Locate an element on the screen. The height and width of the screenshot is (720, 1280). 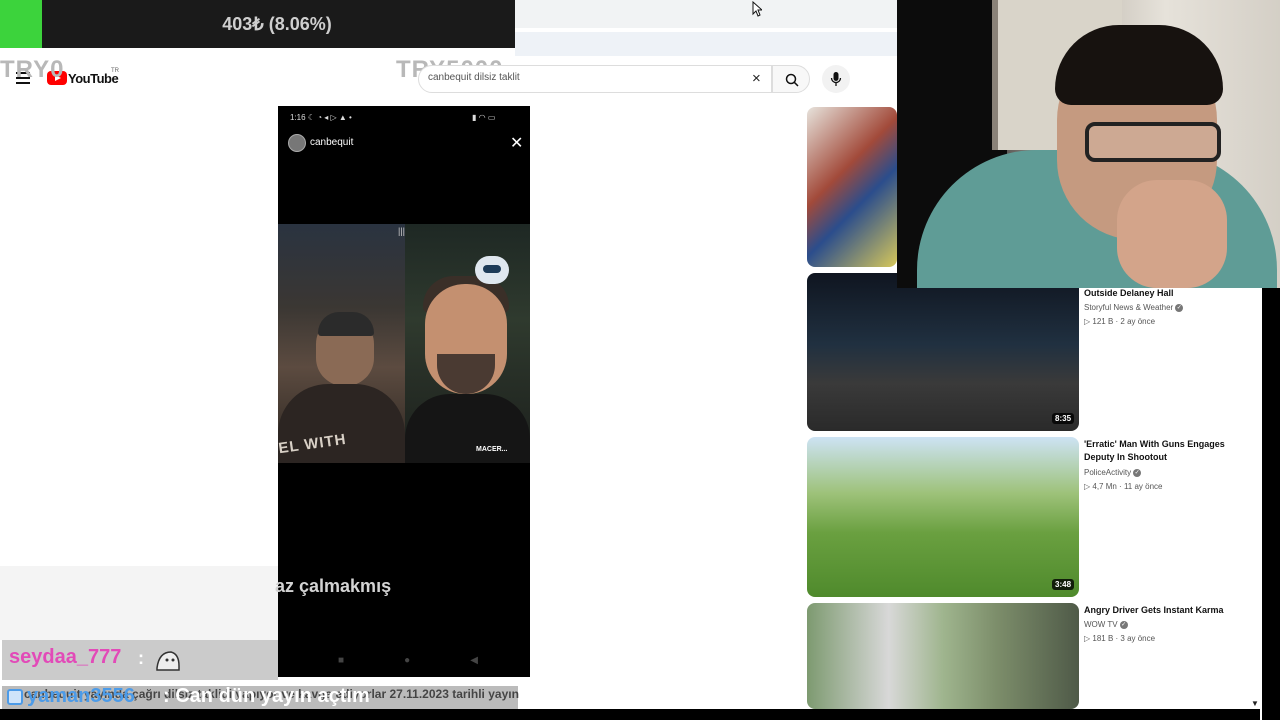
phone-nav-bar: ■ ● ◀ is located at coordinates (408, 660).